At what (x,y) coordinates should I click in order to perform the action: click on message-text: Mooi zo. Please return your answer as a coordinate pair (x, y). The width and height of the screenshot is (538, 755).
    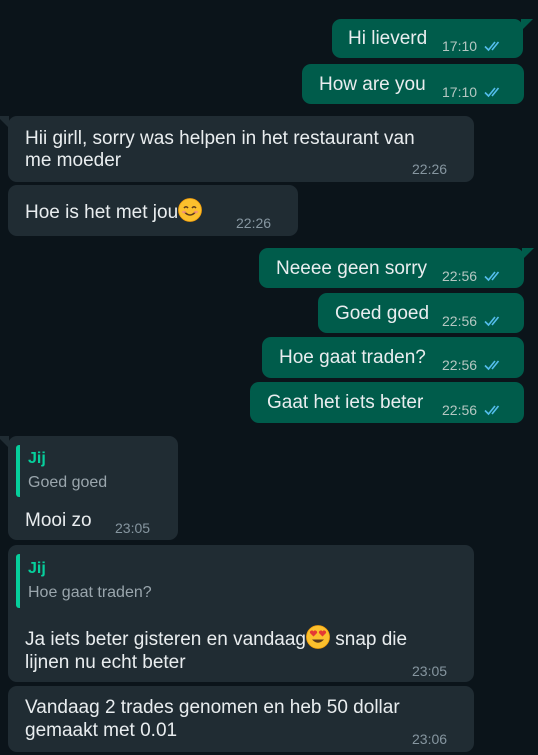
    Looking at the image, I should click on (58, 520).